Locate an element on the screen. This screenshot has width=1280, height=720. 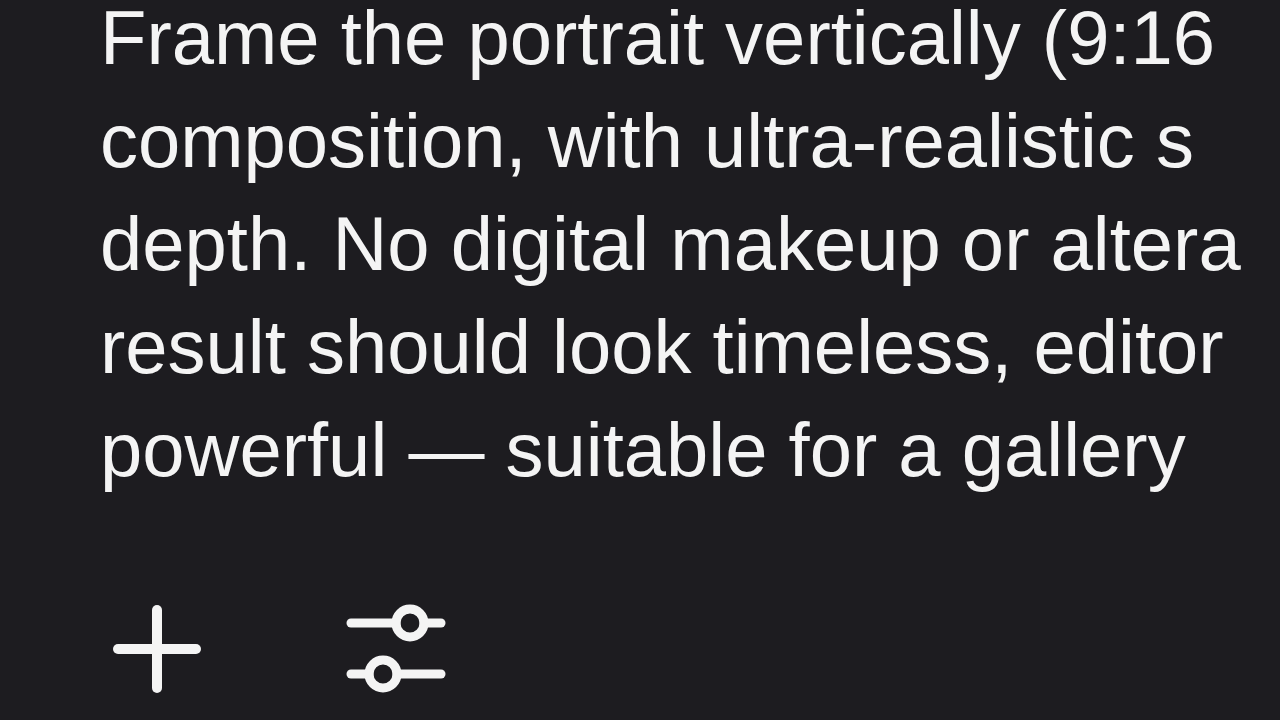
plus-icon is located at coordinates (157, 649).